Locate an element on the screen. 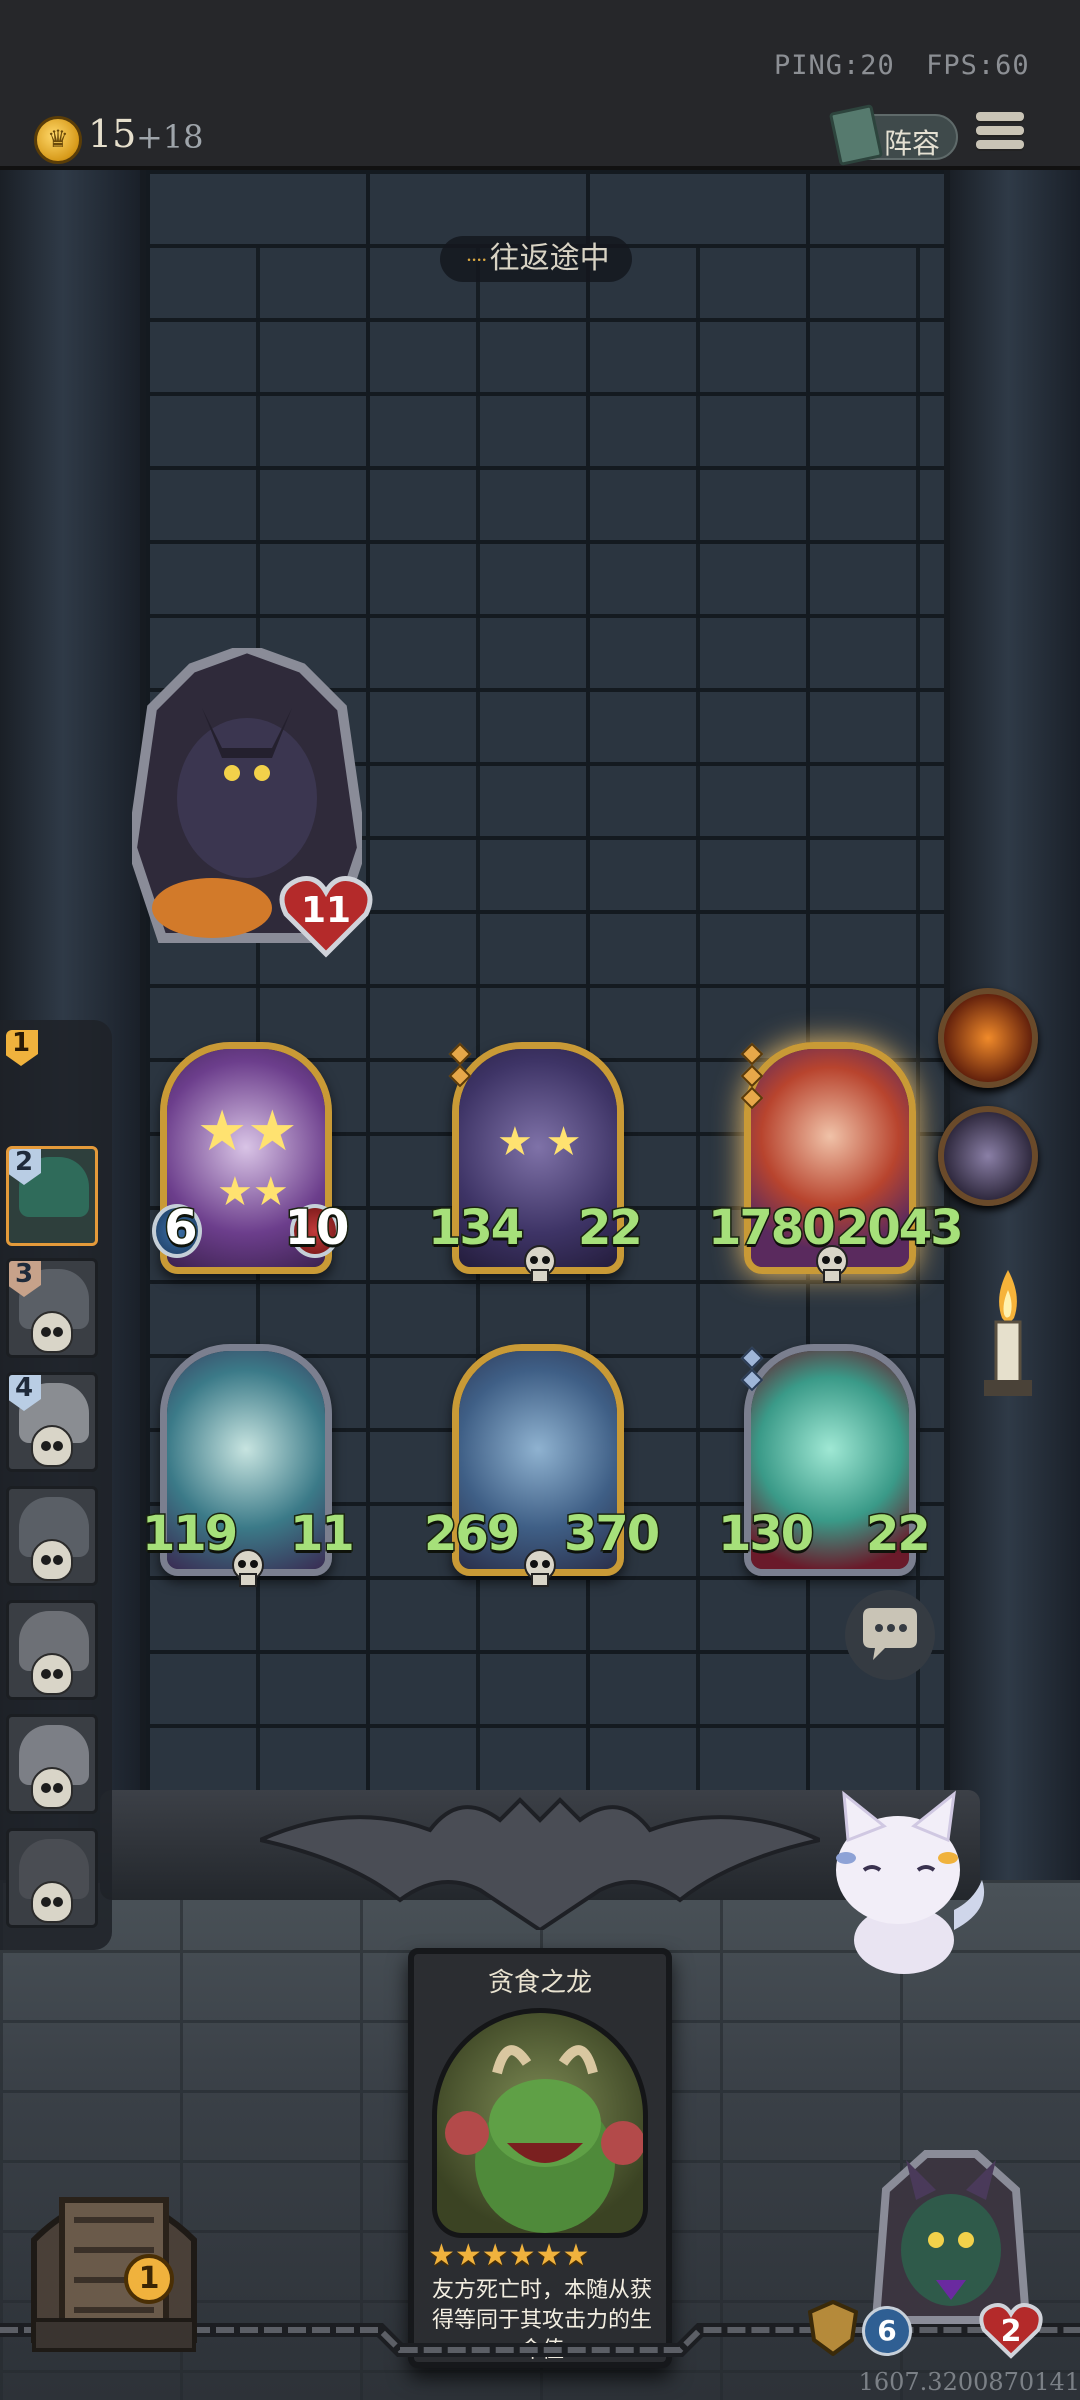  gold-income: +18 is located at coordinates (170, 137).